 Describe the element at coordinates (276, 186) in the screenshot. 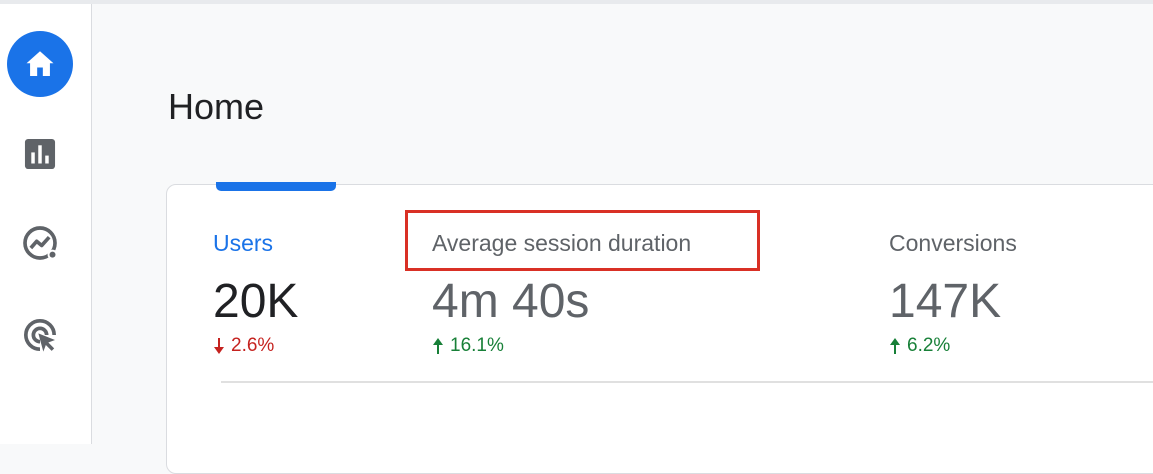

I see `selected-tab-indicator` at that location.